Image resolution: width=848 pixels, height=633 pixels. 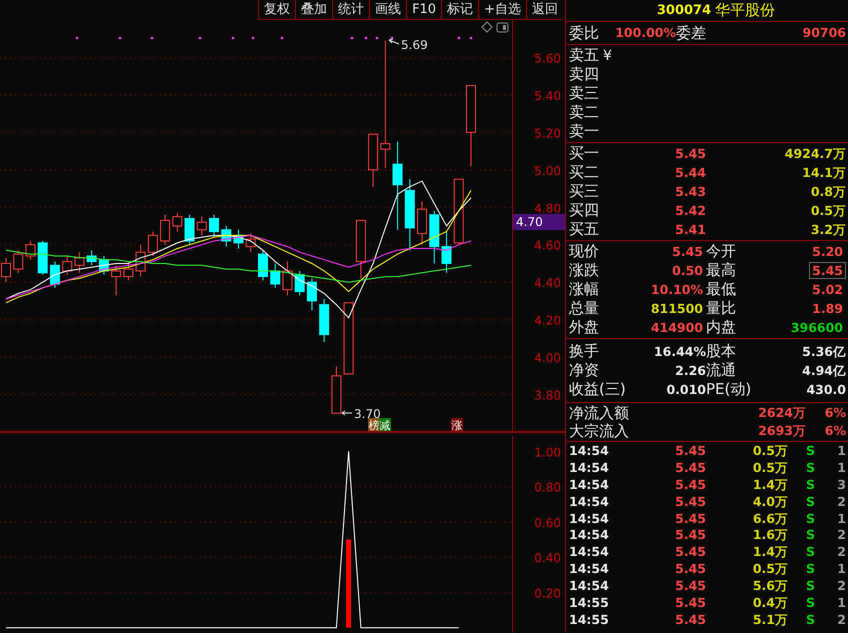 What do you see at coordinates (690, 173) in the screenshot?
I see `order-price: 5.44` at bounding box center [690, 173].